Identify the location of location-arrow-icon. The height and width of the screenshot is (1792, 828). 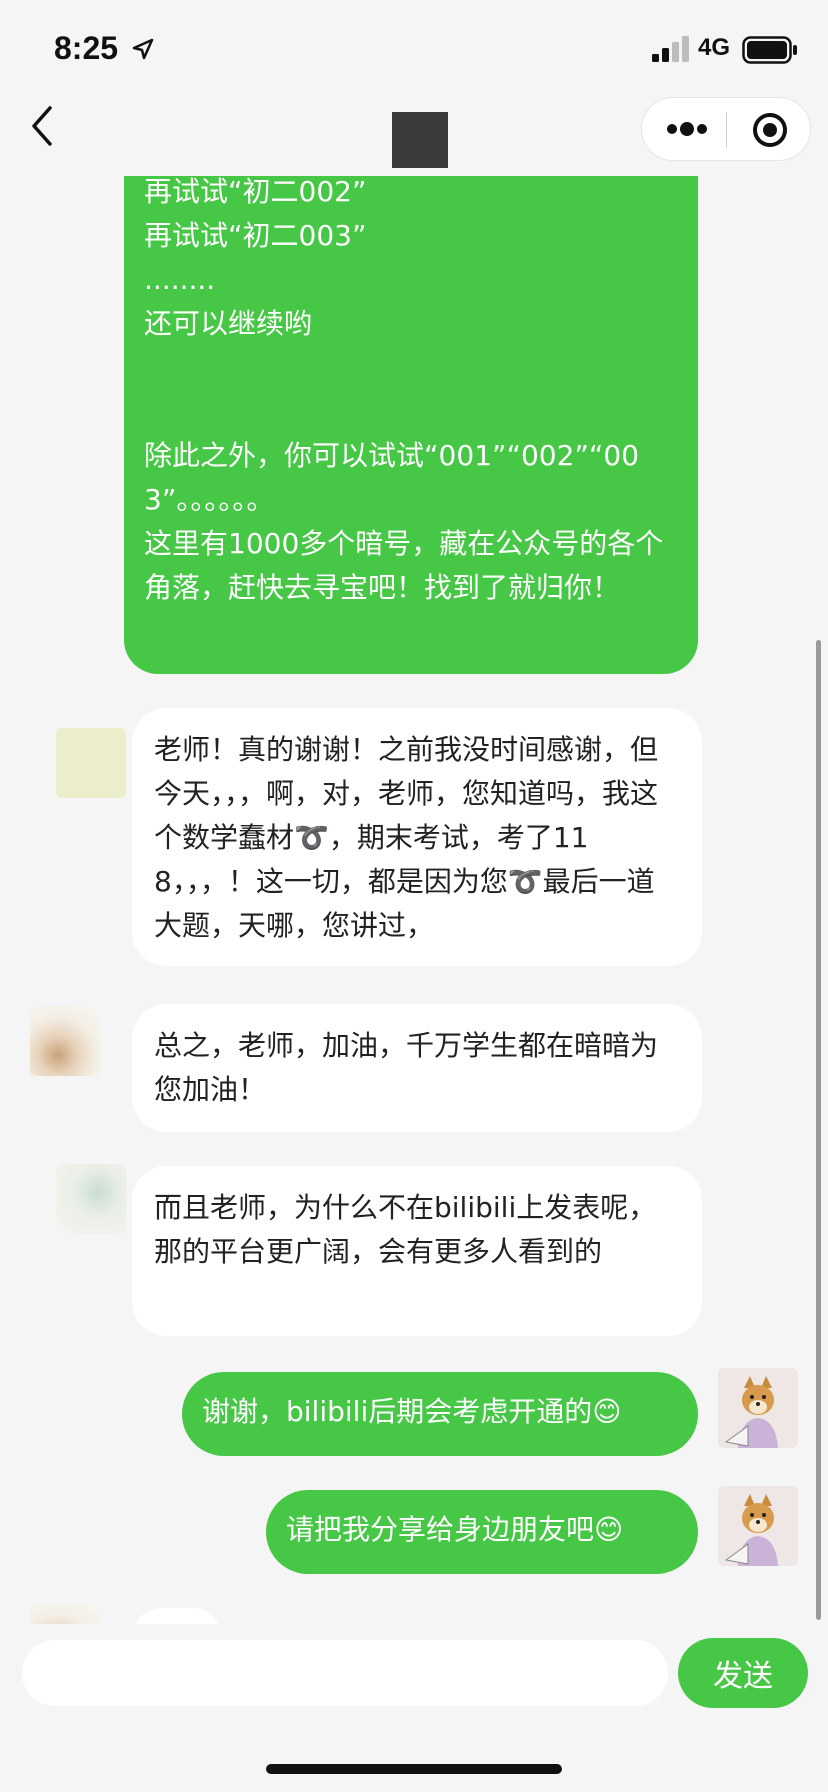
(143, 49).